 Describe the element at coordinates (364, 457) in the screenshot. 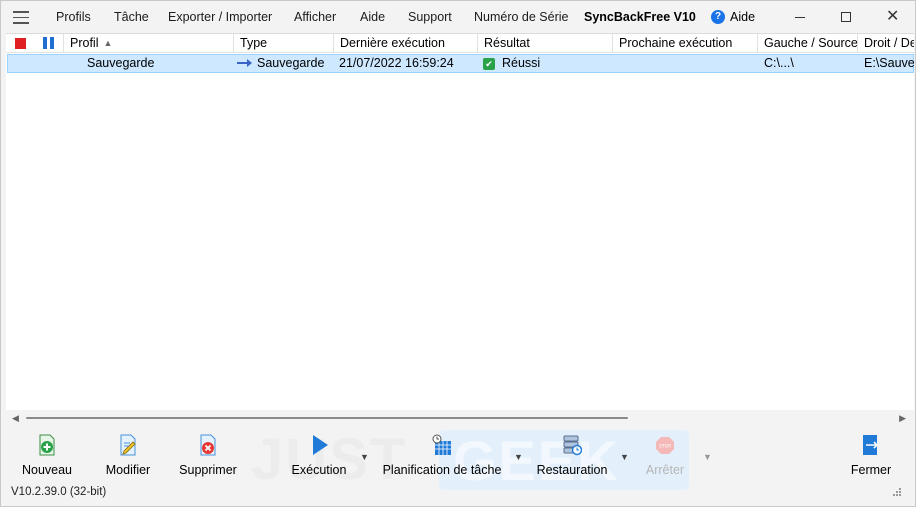

I see `run-dropdown-icon: ▼` at that location.